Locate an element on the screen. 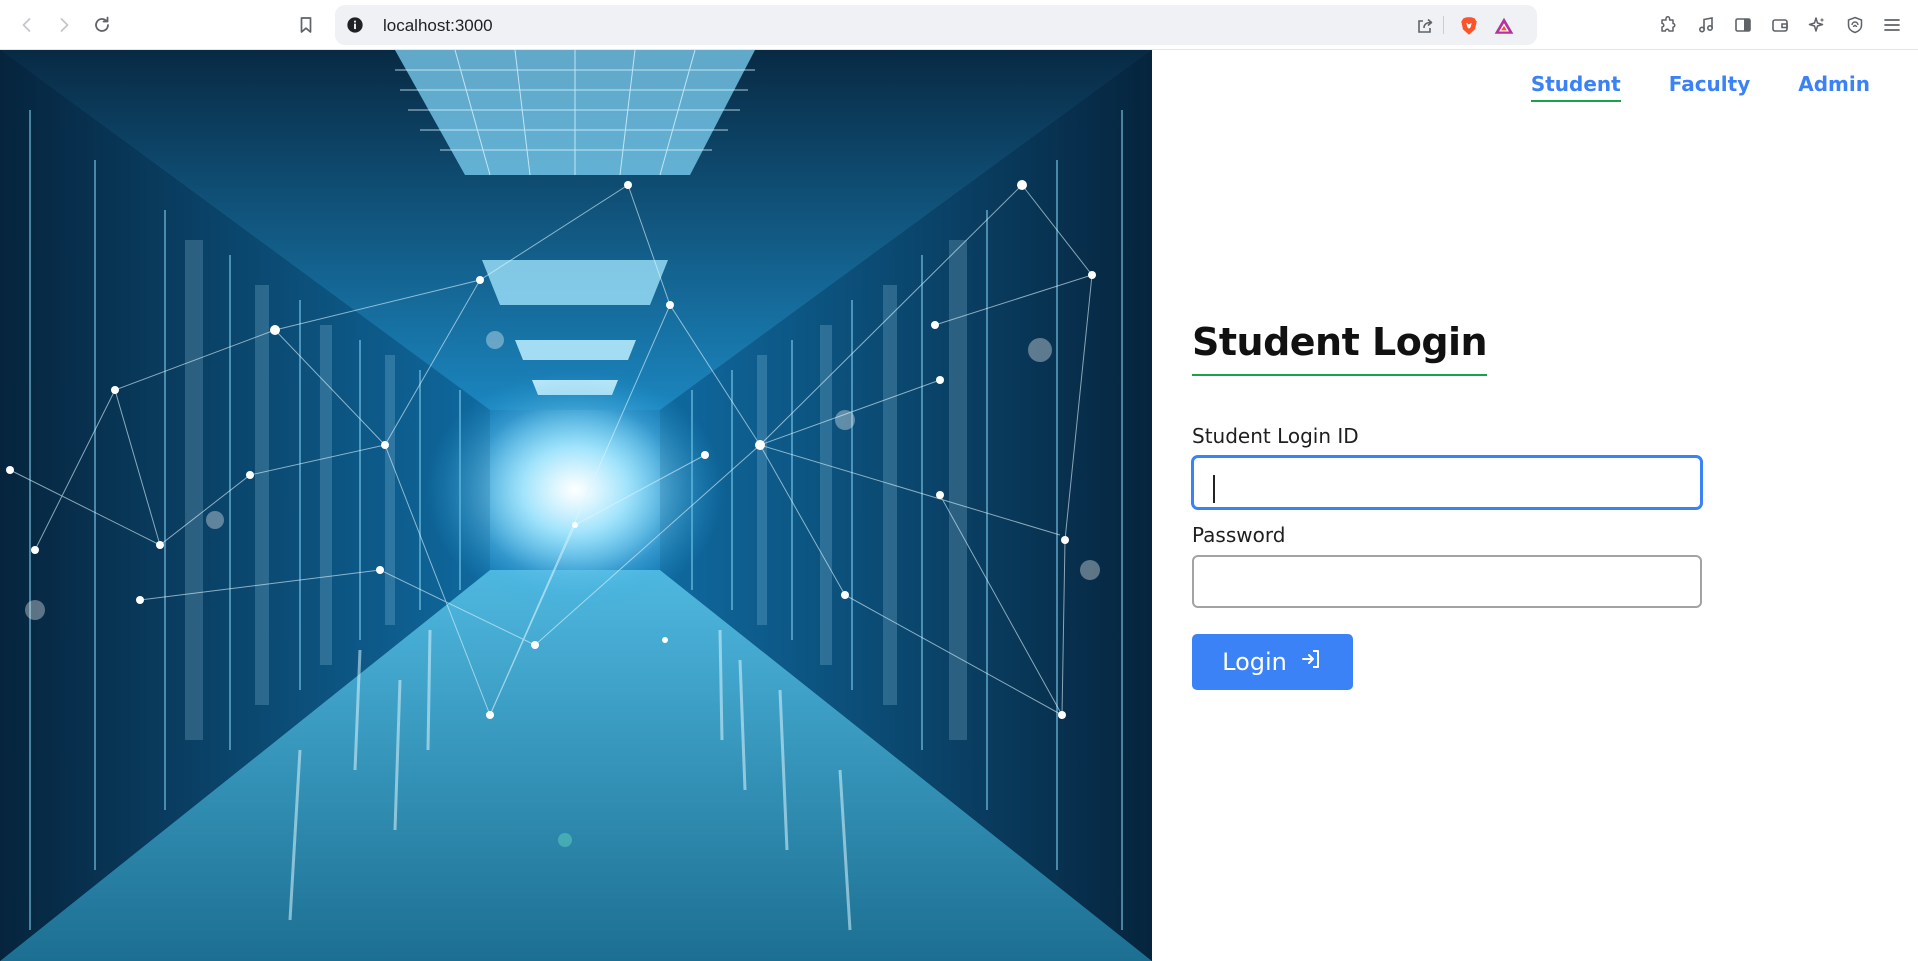 The image size is (1918, 961). bookmark-icon is located at coordinates (306, 25).